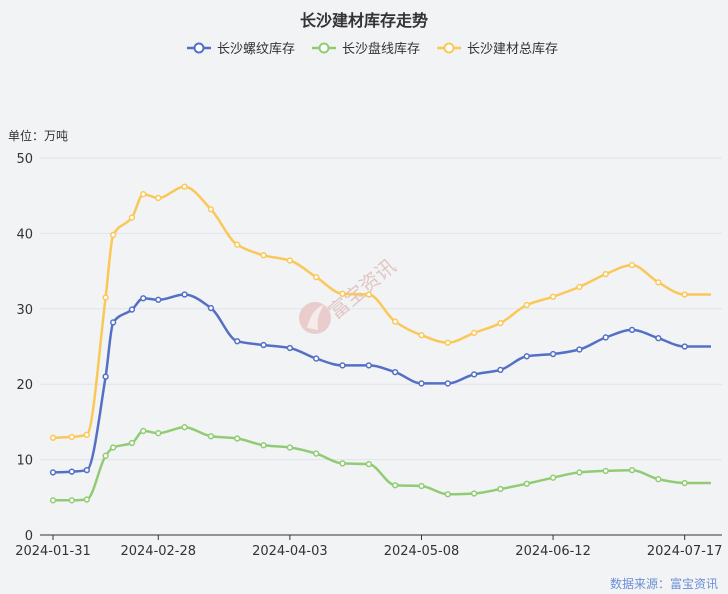 Image resolution: width=728 pixels, height=594 pixels. Describe the element at coordinates (290, 551) in the screenshot. I see `x-tick-label: 2024-04-03` at that location.